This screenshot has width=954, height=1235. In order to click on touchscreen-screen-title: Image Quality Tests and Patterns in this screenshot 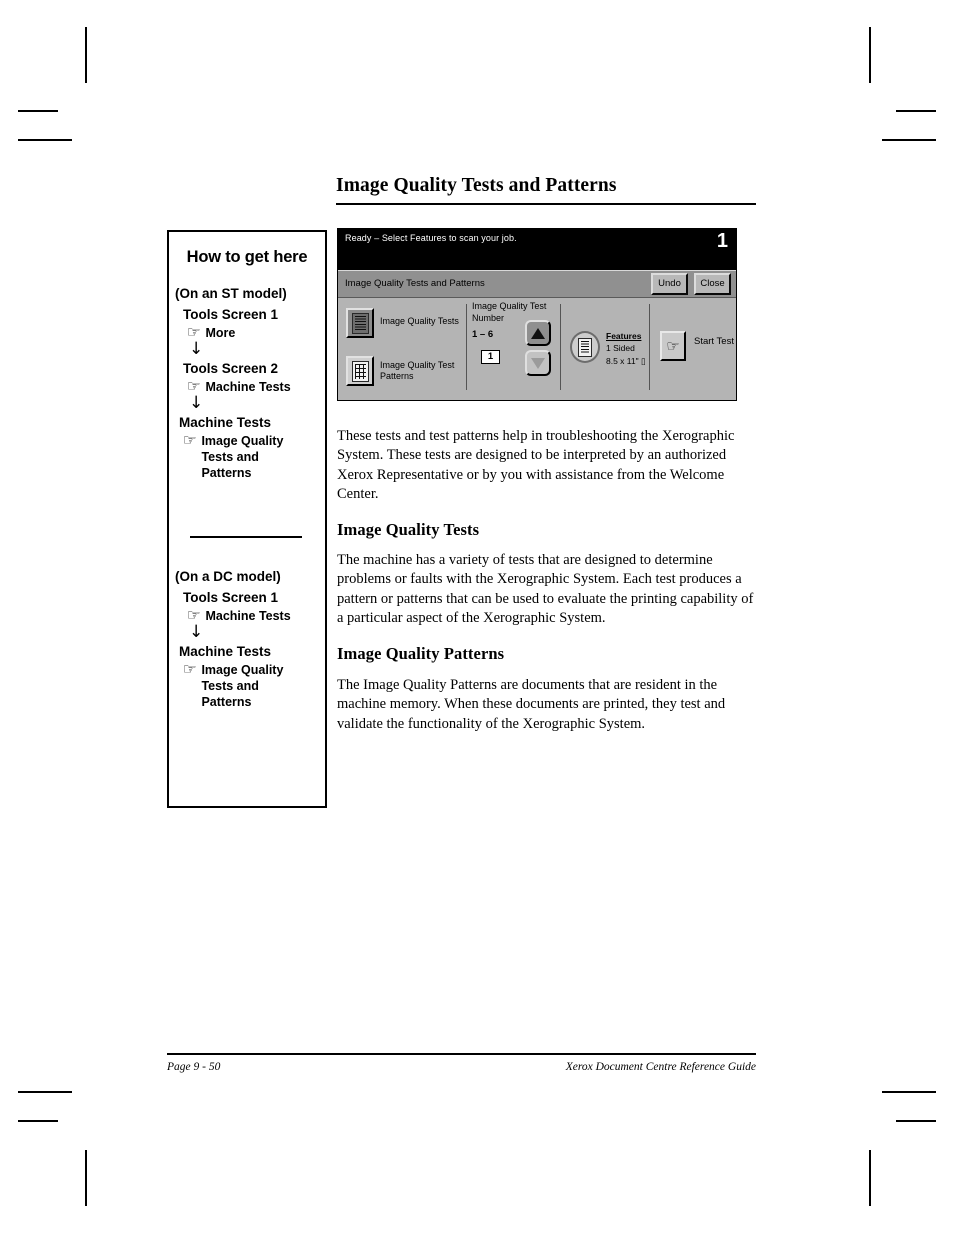, I will do `click(415, 283)`.